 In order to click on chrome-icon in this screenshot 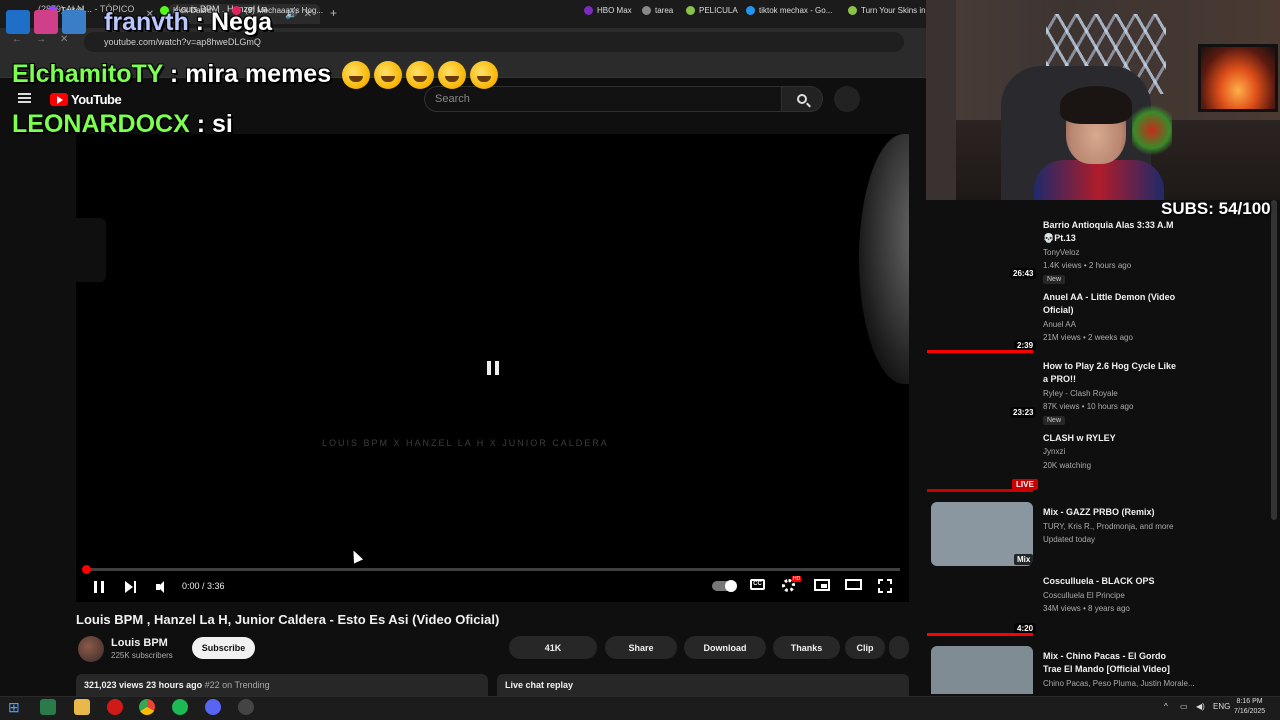, I will do `click(147, 707)`.